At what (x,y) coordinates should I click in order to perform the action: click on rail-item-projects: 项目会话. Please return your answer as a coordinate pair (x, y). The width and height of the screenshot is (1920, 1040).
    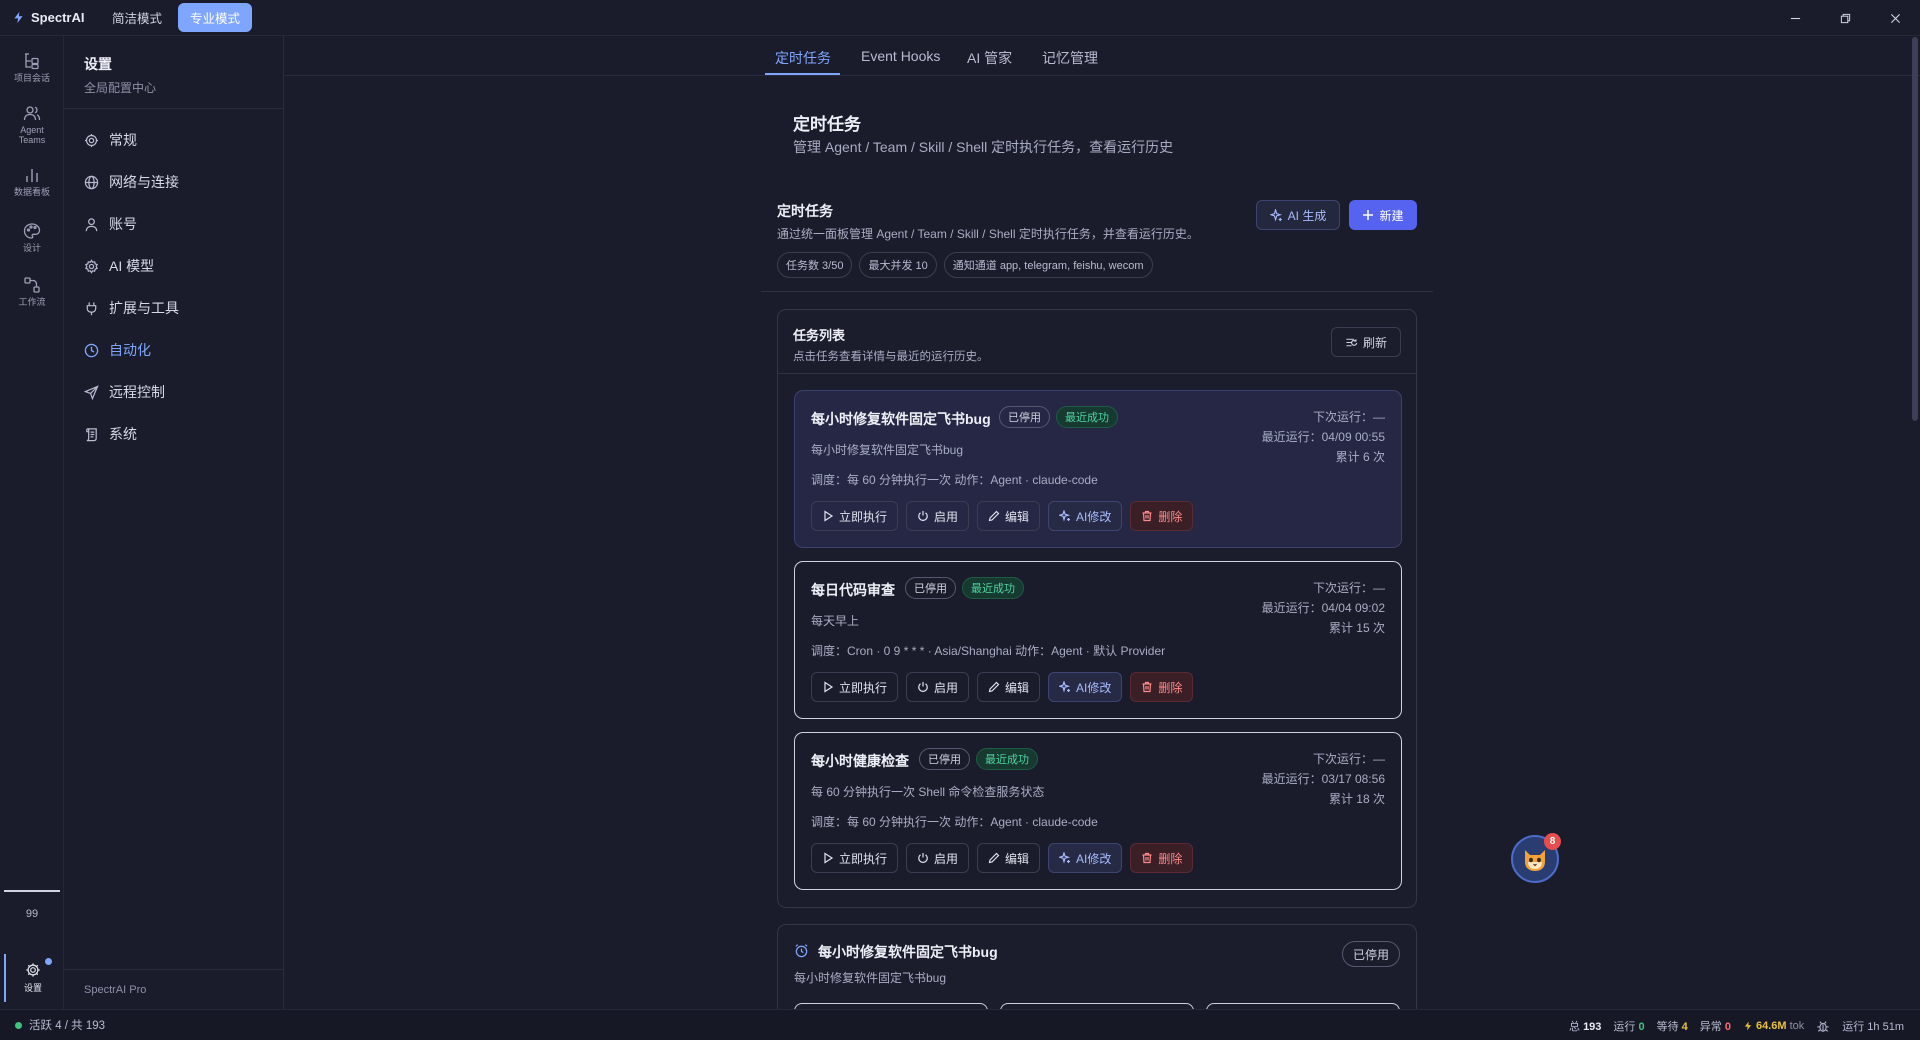
    Looking at the image, I should click on (32, 67).